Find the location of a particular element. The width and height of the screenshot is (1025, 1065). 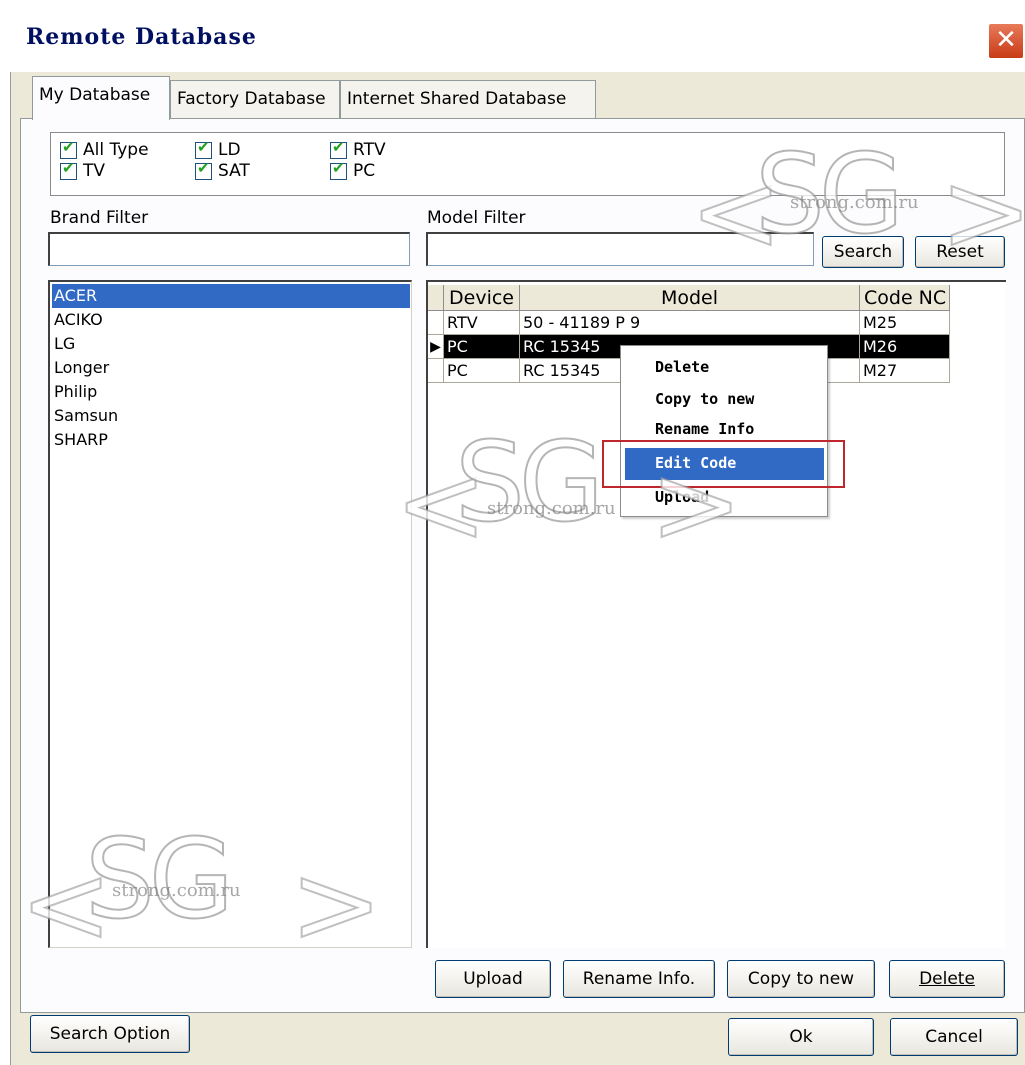

checkbox-label: PC is located at coordinates (364, 171).